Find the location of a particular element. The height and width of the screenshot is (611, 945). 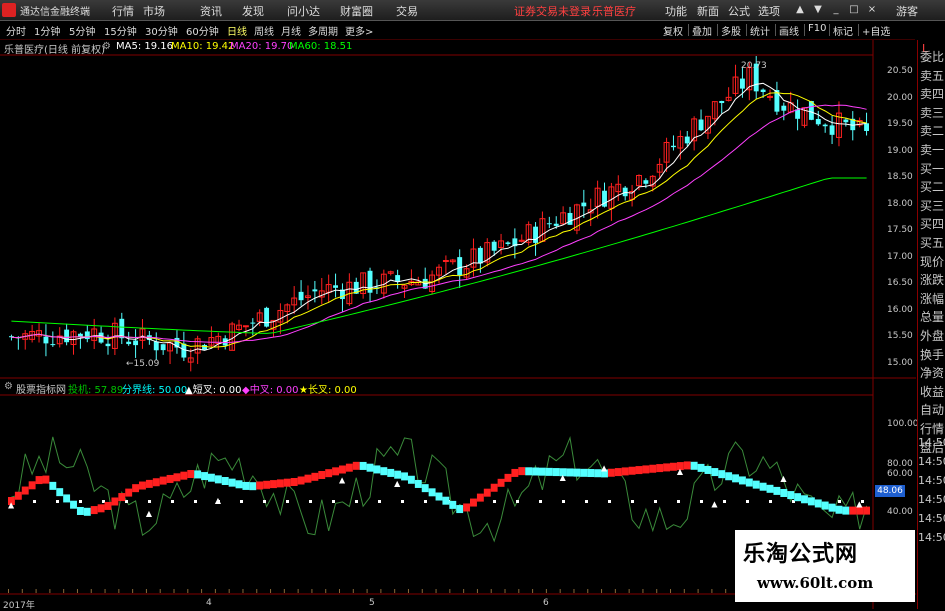

sidebar-item: 收益 is located at coordinates (932, 391).